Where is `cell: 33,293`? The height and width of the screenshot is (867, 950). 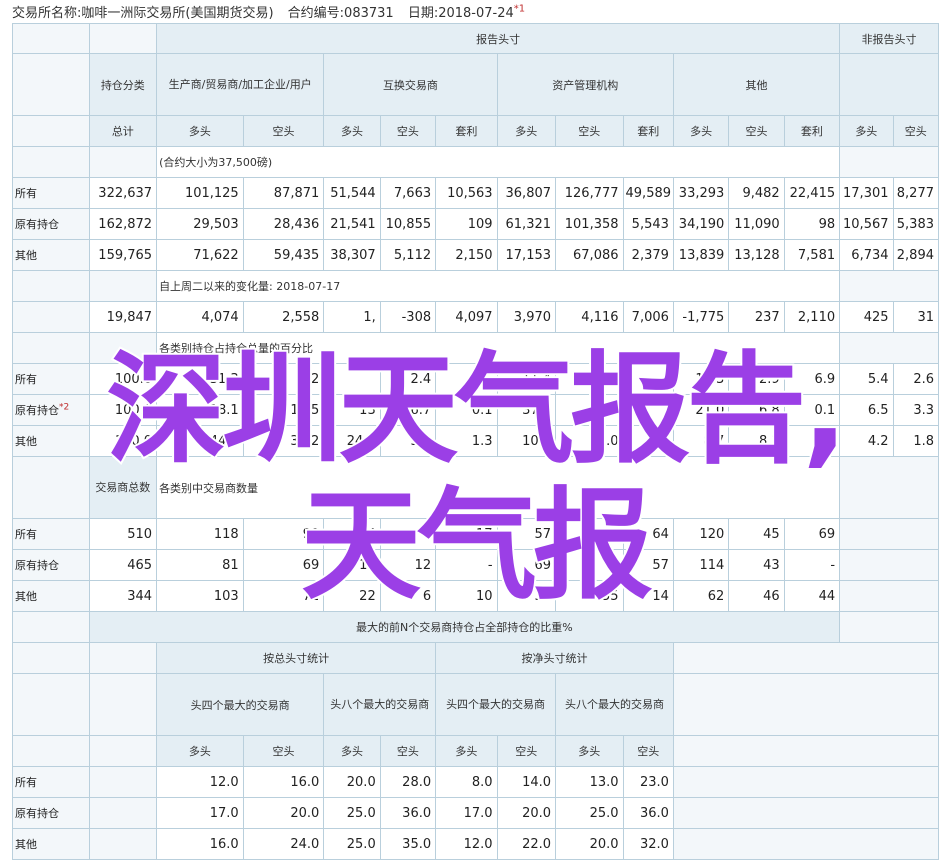
cell: 33,293 is located at coordinates (701, 193).